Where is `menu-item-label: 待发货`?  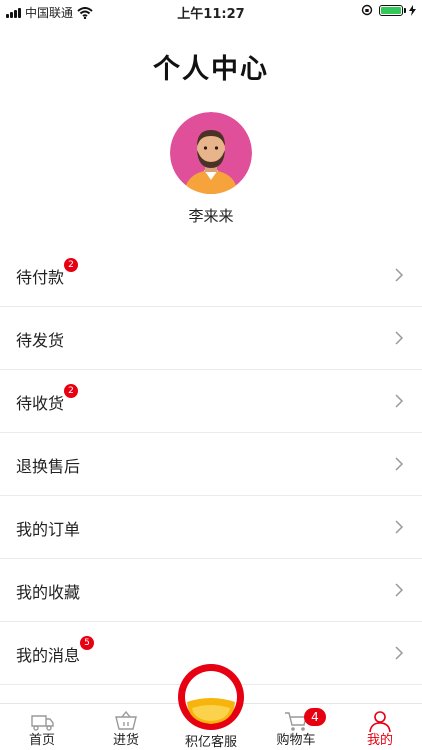
menu-item-label: 待发货 is located at coordinates (40, 340).